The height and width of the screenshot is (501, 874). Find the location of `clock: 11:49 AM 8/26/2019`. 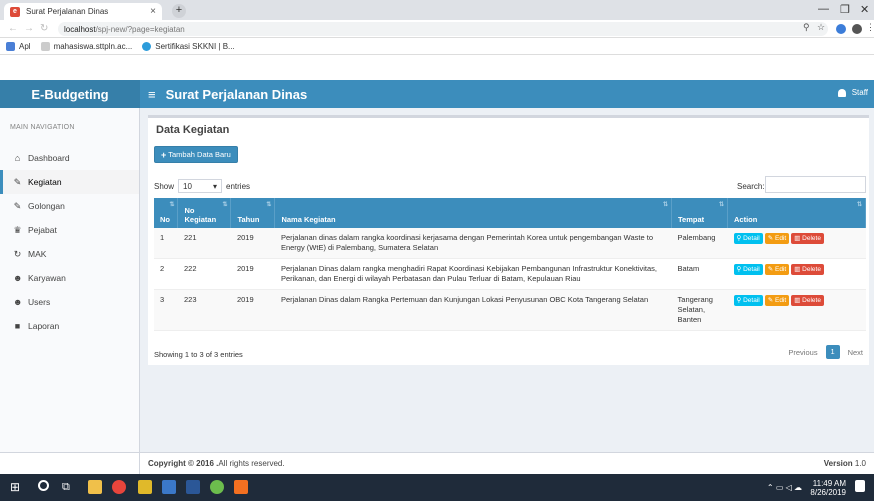

clock: 11:49 AM 8/26/2019 is located at coordinates (828, 488).